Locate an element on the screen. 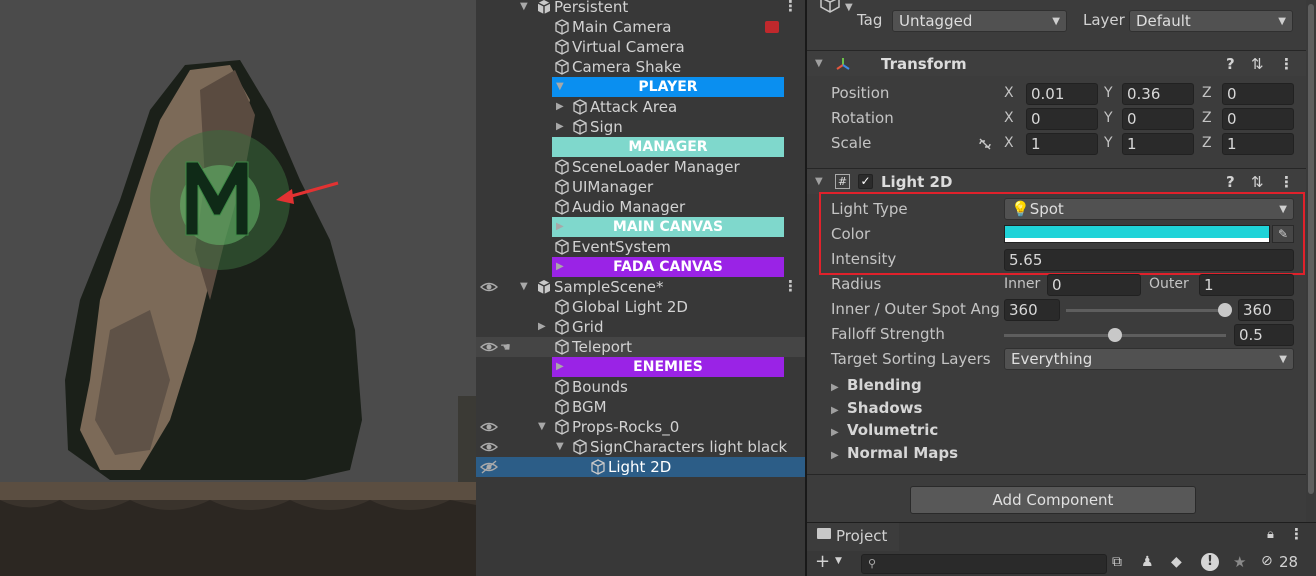  hierarchy-row: Bounds is located at coordinates (640, 387).